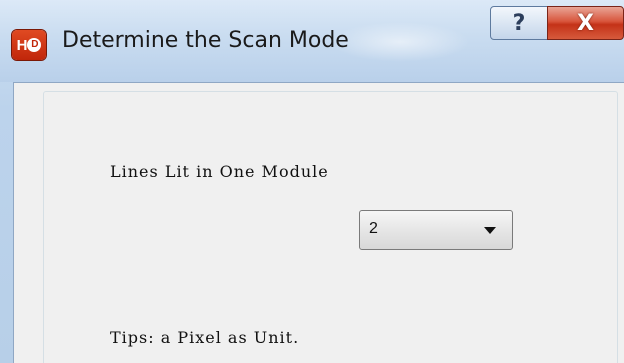  I want to click on title-bar-glare, so click(400, 42).